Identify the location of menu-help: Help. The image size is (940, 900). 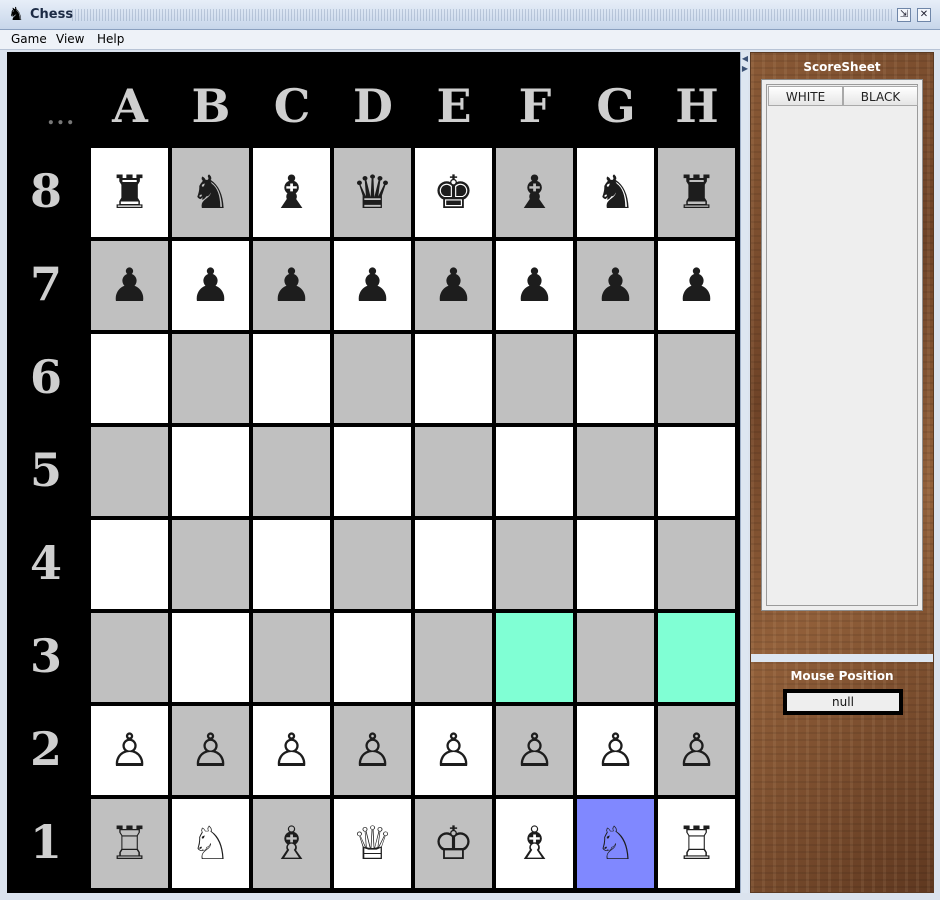
(110, 39).